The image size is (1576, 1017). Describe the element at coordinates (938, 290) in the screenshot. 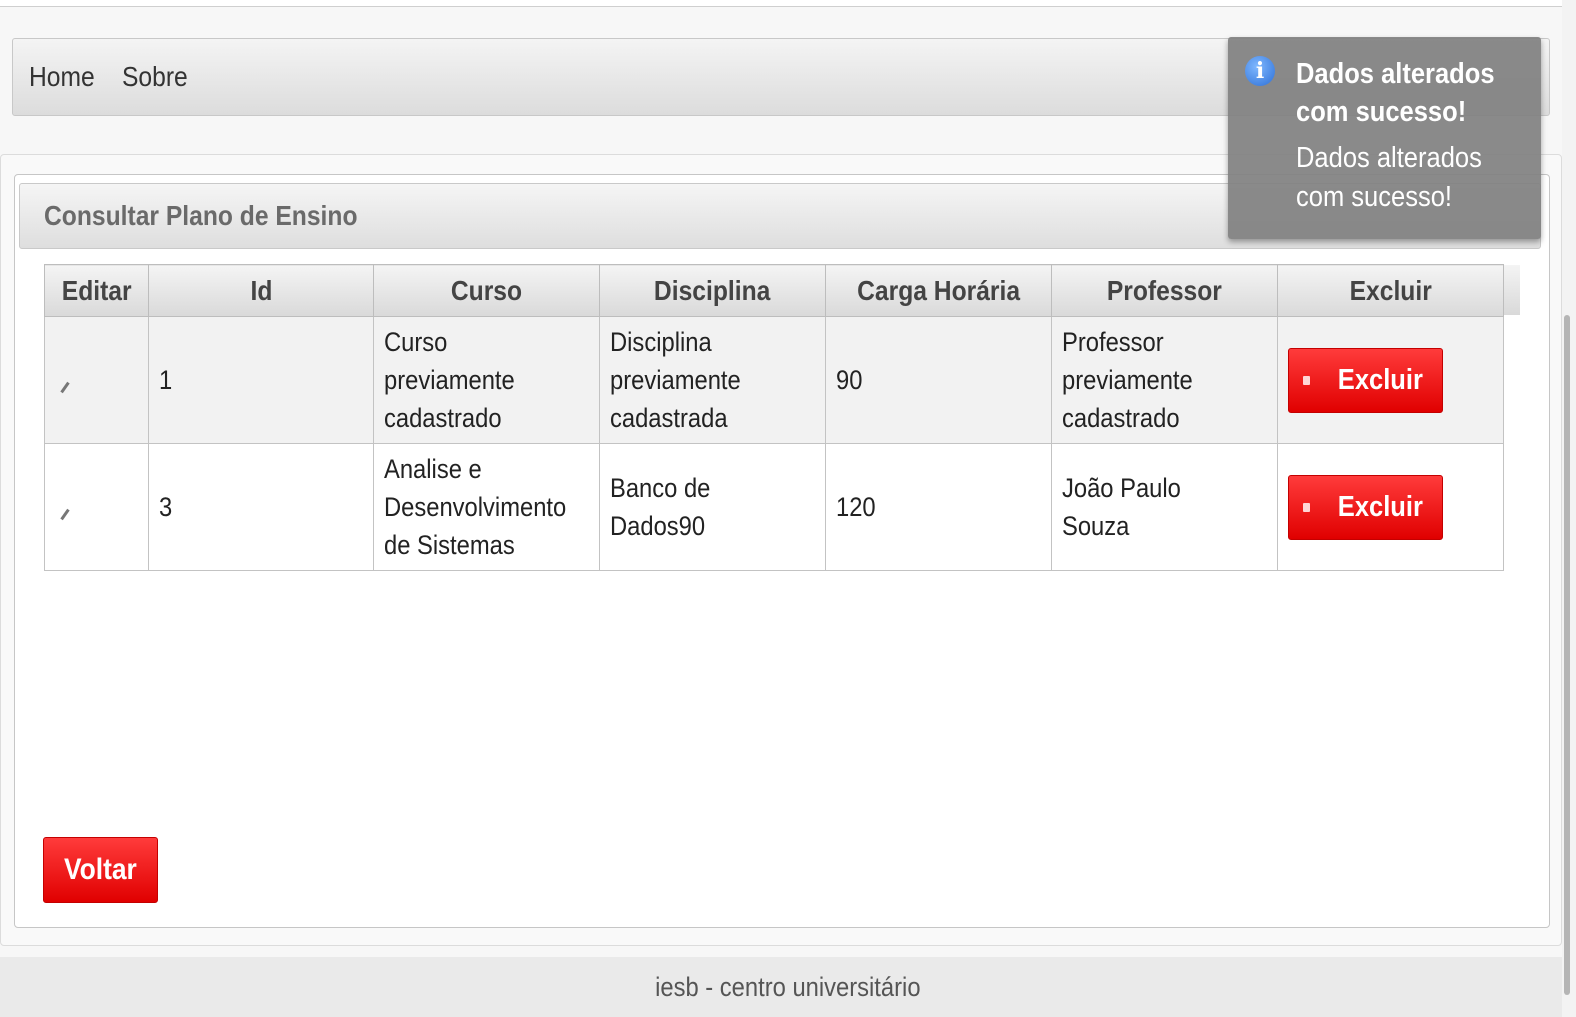

I see `column-header-carga-horaria: Carga Horária` at that location.